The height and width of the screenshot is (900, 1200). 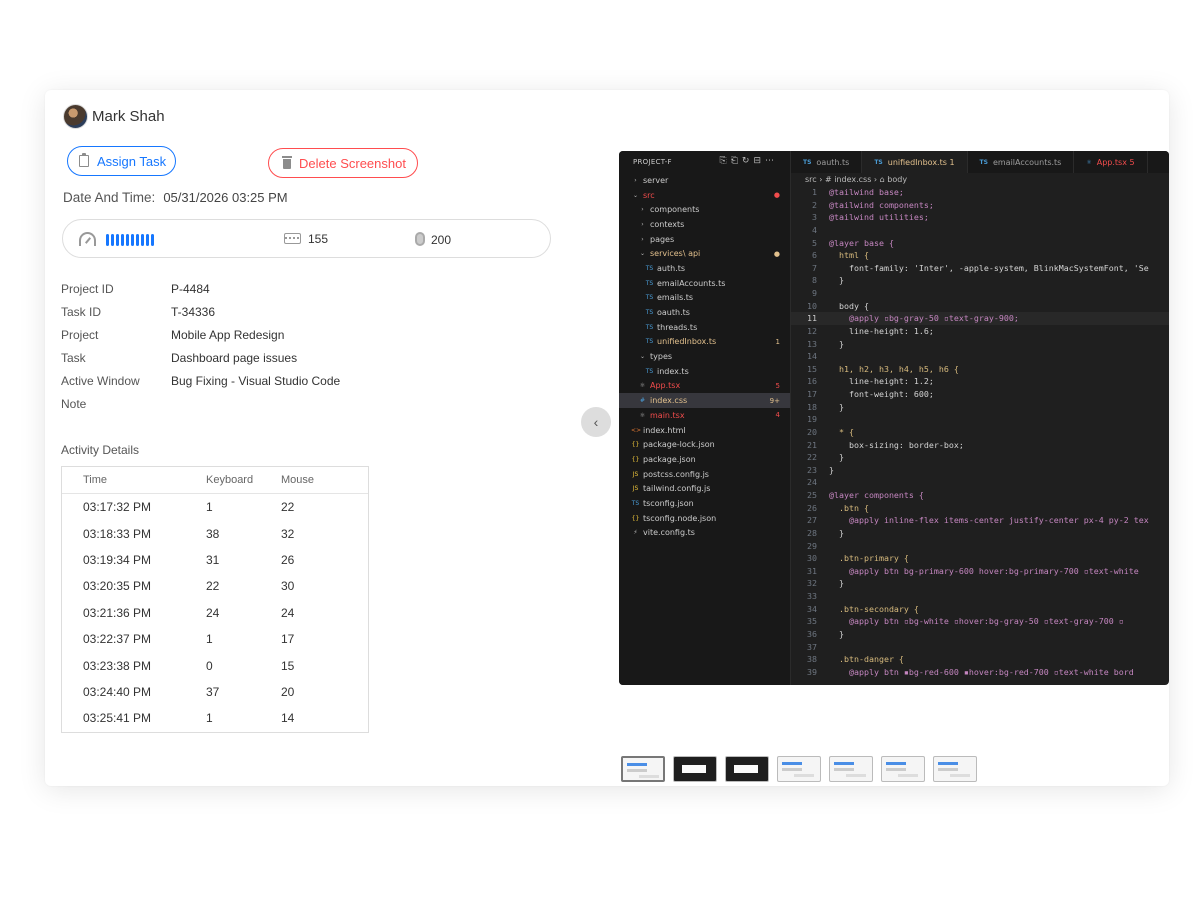 I want to click on tree-item: ⌄ src ●, so click(x=704, y=195).